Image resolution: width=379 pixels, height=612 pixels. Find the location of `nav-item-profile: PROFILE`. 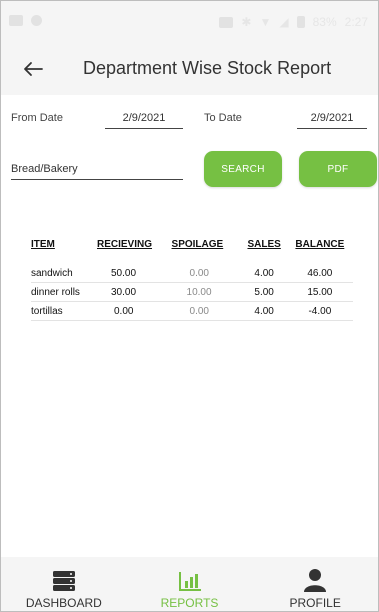

nav-item-profile: PROFILE is located at coordinates (315, 584).